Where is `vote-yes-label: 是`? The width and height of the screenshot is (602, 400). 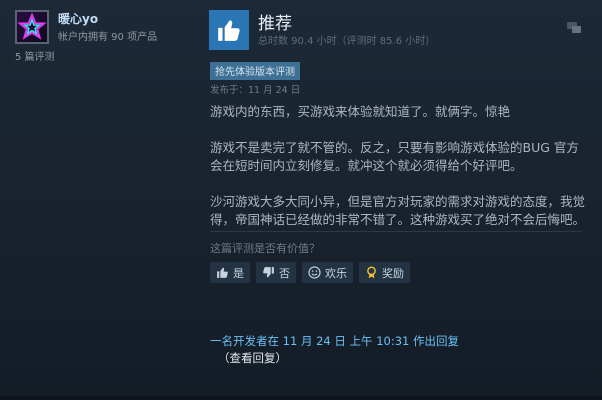 vote-yes-label: 是 is located at coordinates (238, 273).